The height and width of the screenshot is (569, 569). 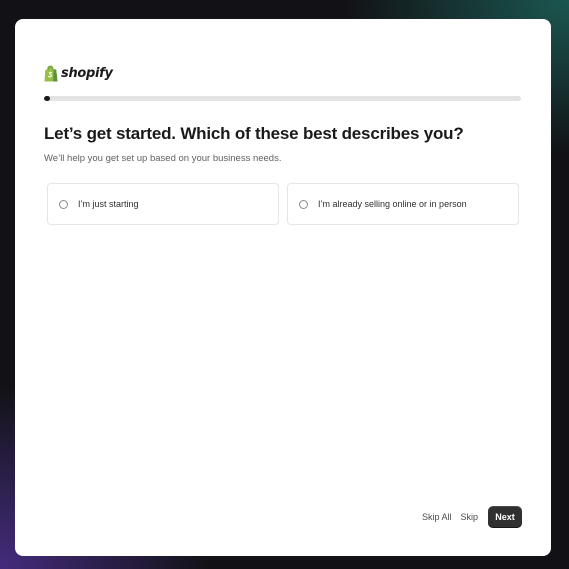 What do you see at coordinates (505, 517) in the screenshot?
I see `next-button: Next` at bounding box center [505, 517].